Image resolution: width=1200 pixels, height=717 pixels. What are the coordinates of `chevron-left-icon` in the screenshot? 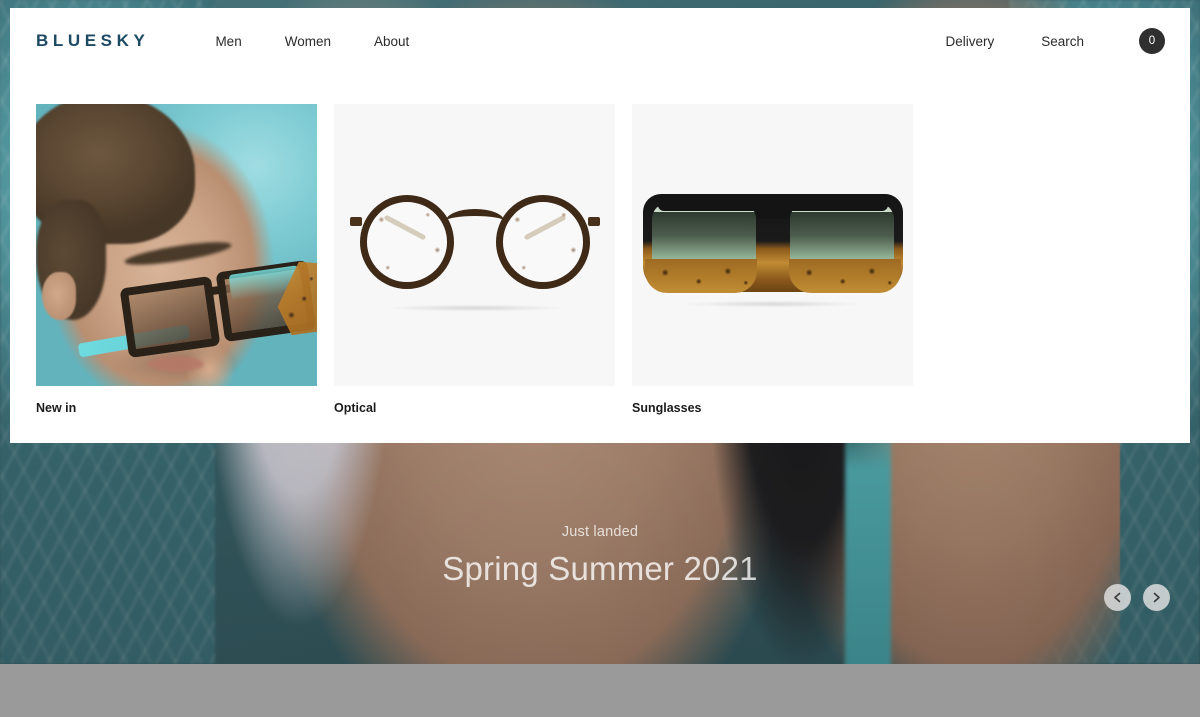 It's located at (1117, 597).